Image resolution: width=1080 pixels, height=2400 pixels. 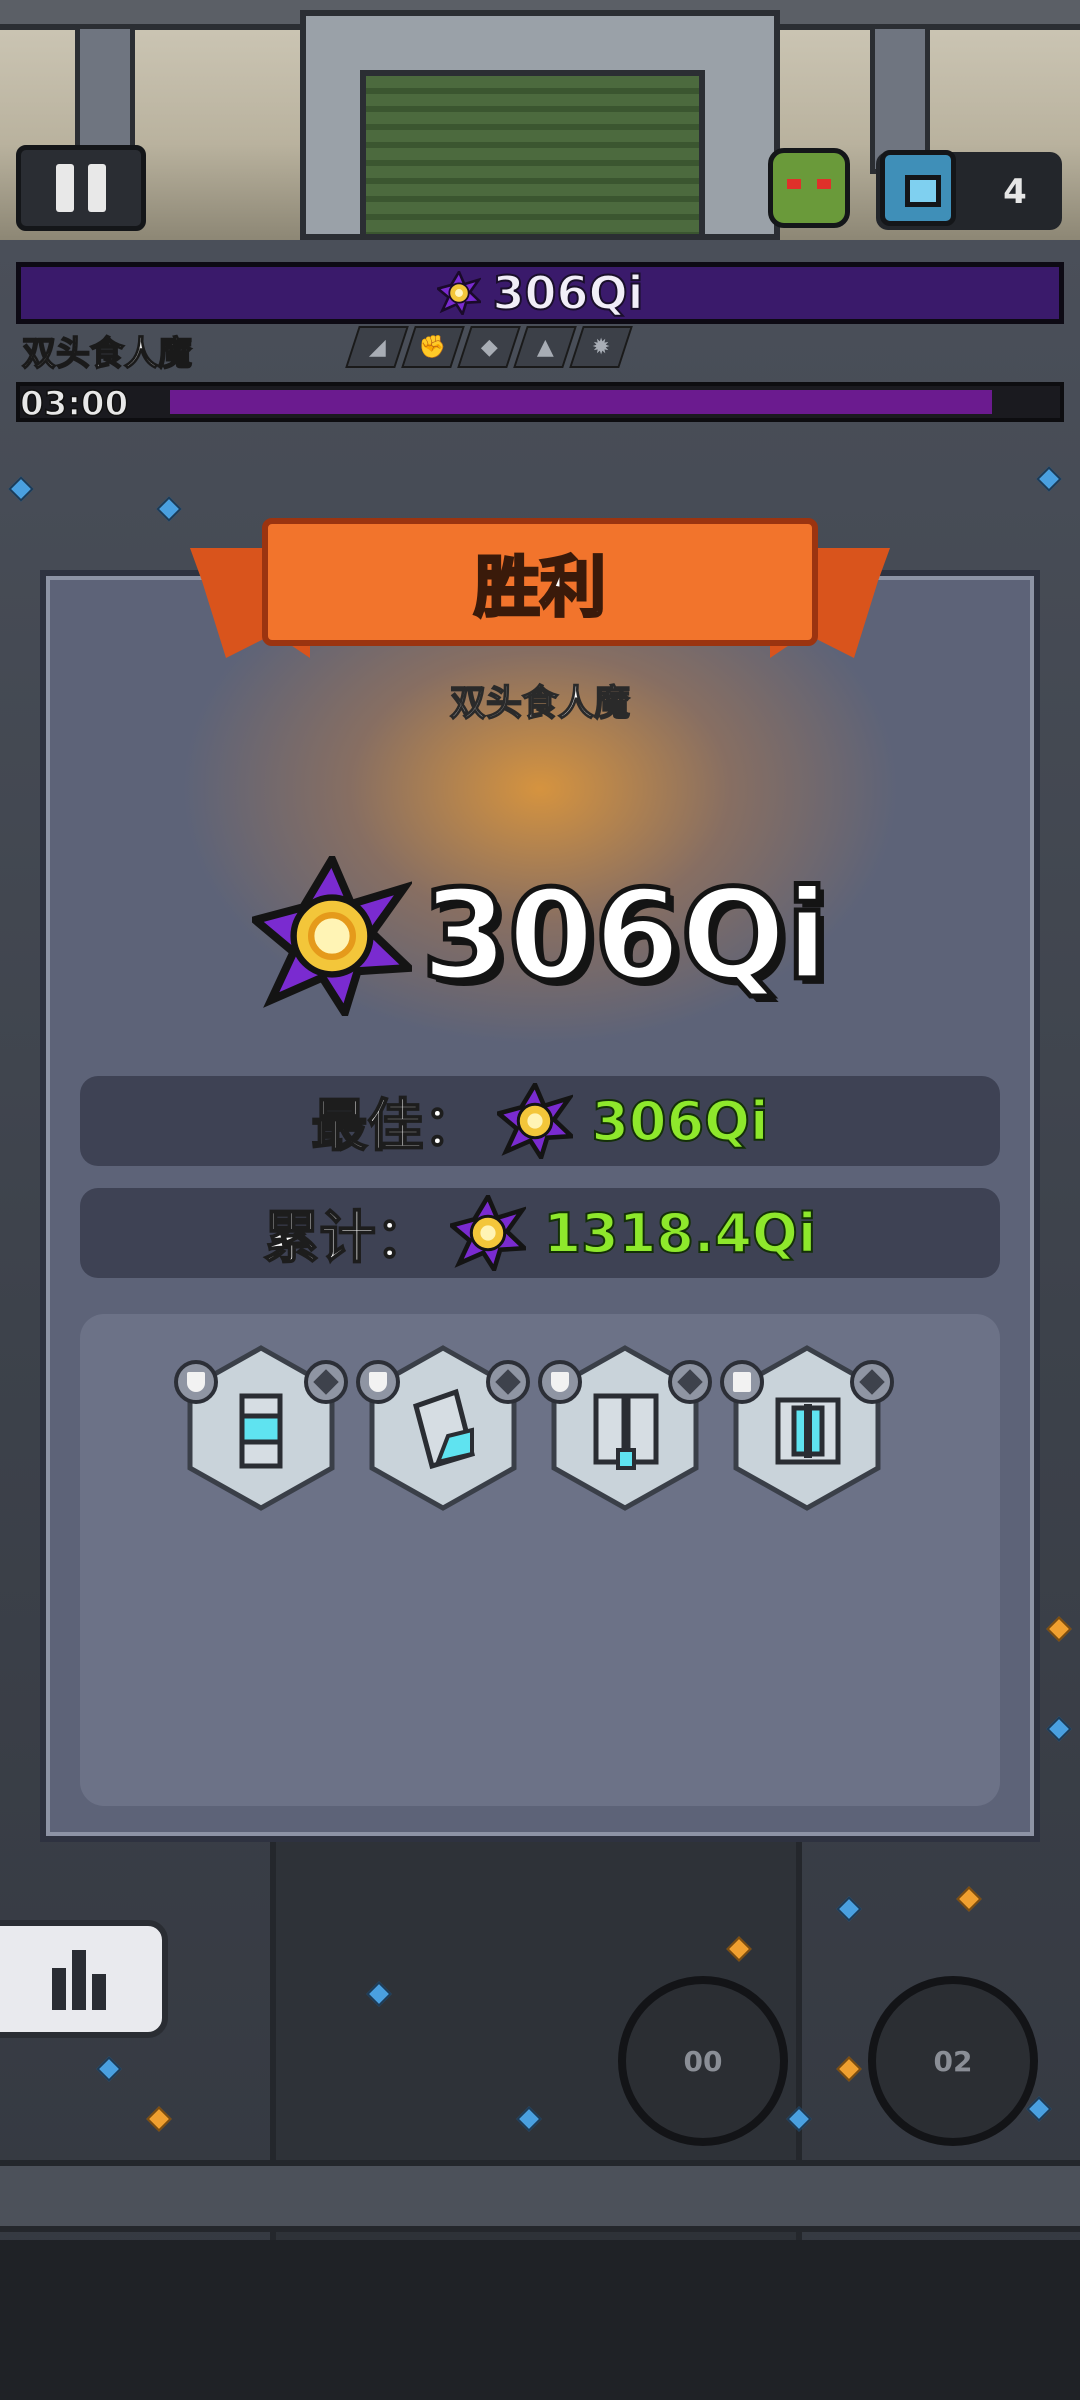 I want to click on victory-title: 胜利, so click(x=540, y=588).